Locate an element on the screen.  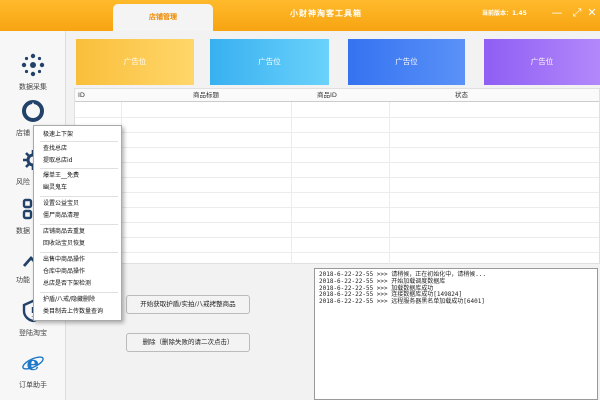
app-title: 小财神淘客工具箱 is located at coordinates (326, 13).